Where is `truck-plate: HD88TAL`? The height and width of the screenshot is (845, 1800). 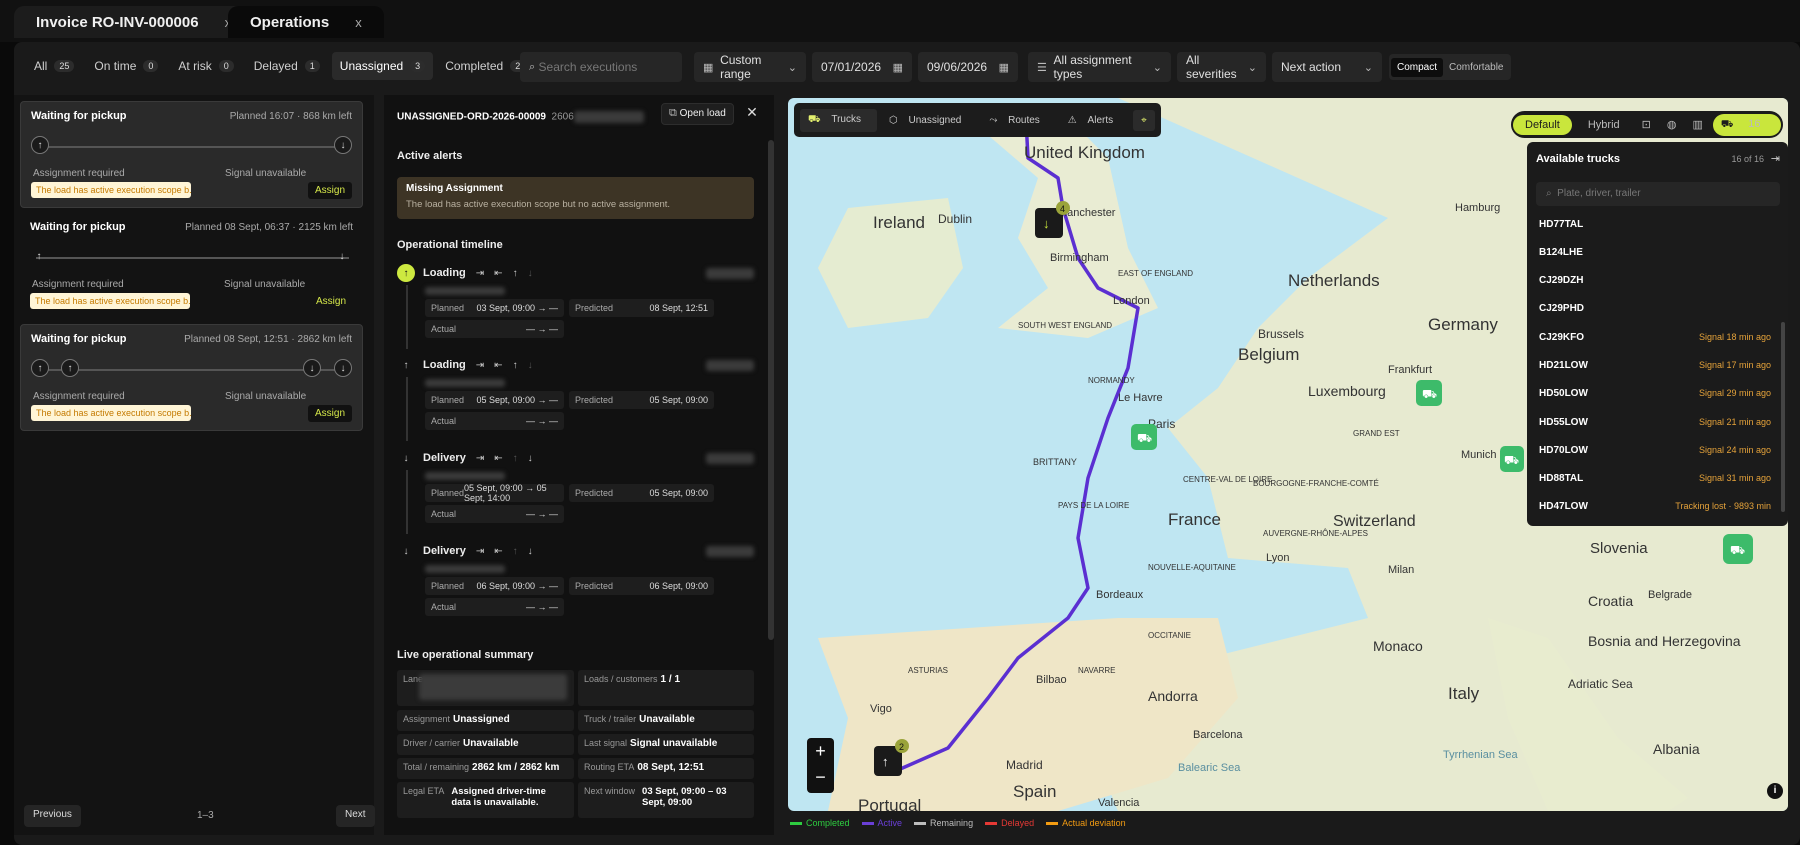 truck-plate: HD88TAL is located at coordinates (1561, 478).